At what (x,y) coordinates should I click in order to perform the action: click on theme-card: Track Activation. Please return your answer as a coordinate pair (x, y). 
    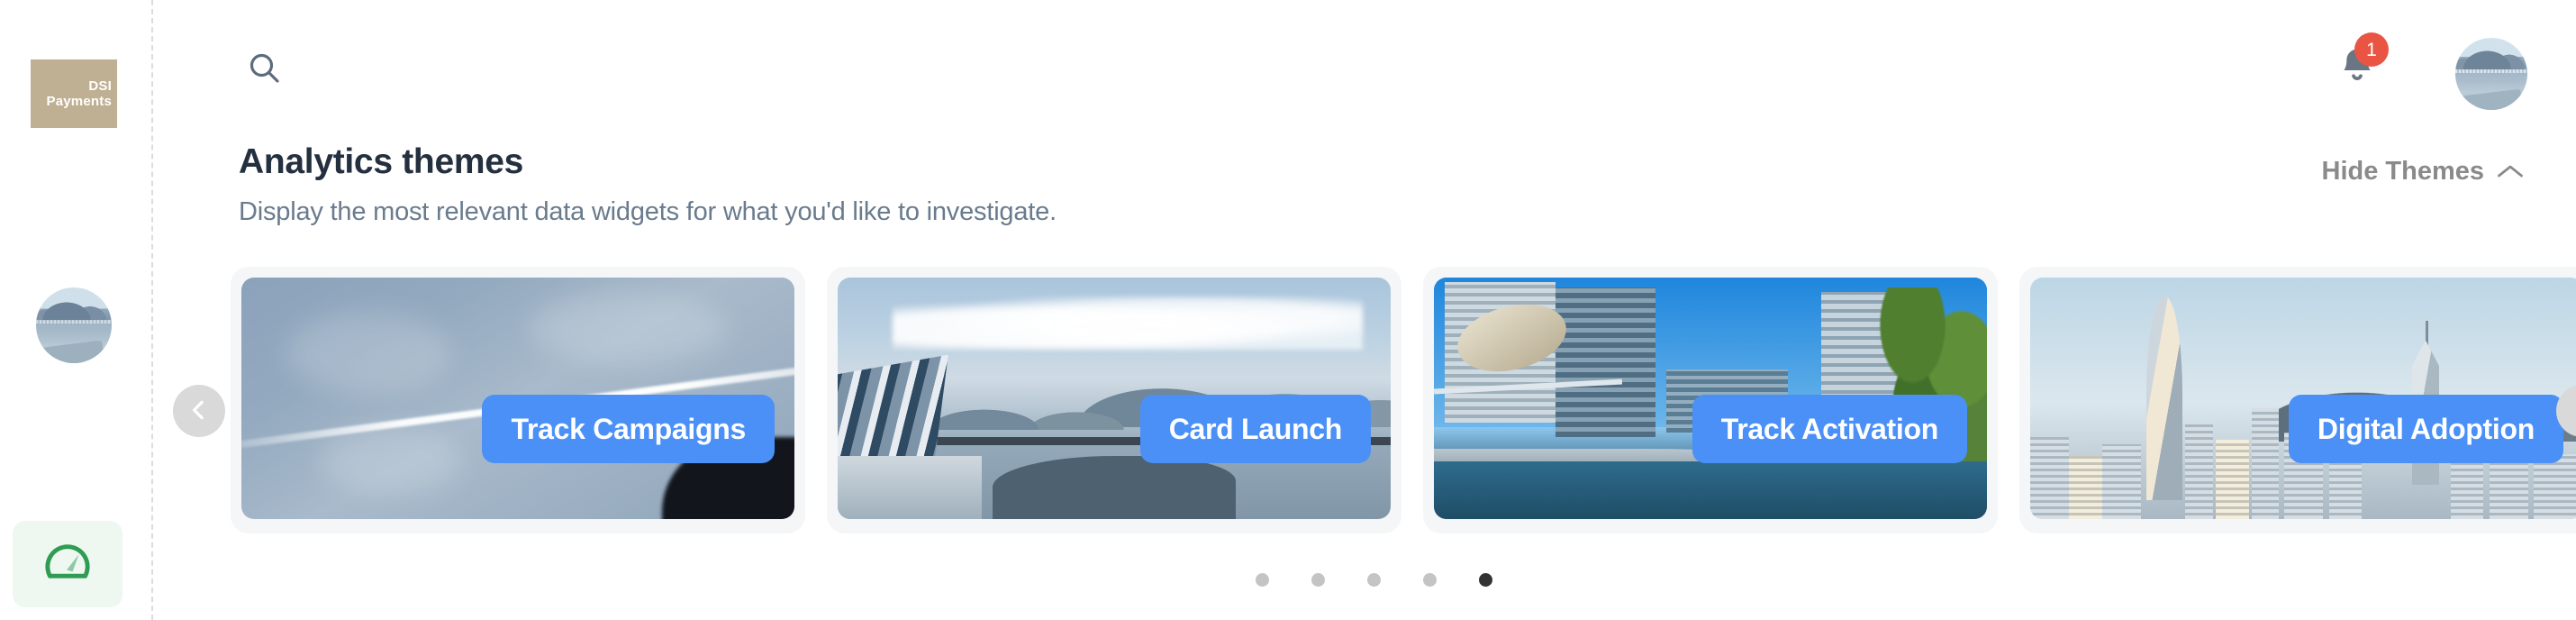
    Looking at the image, I should click on (1710, 400).